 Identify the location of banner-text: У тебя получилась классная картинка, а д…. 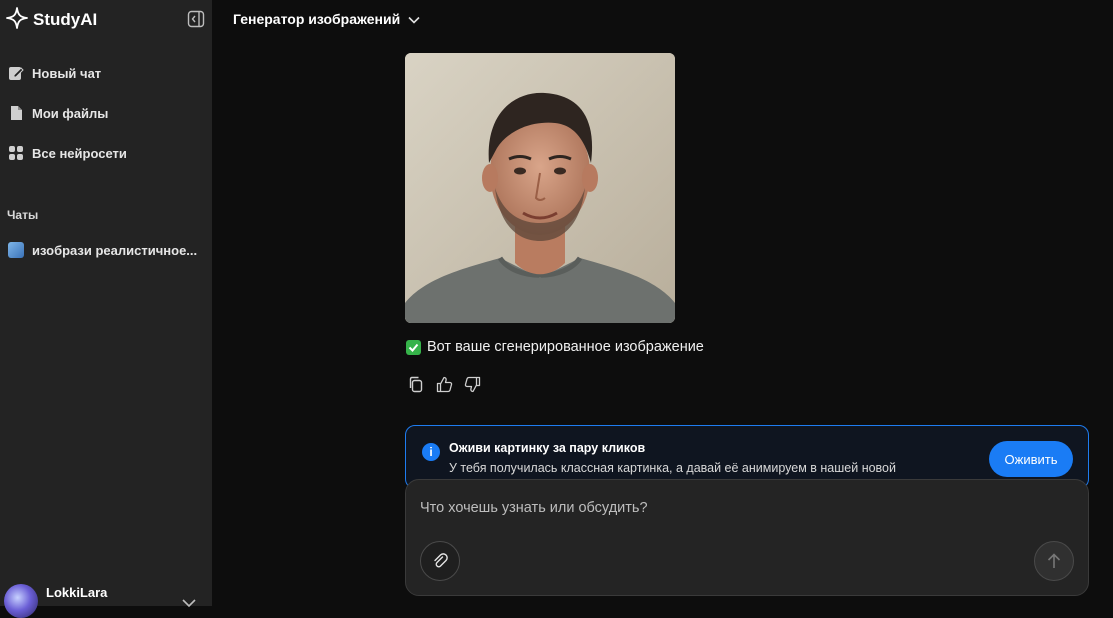
(672, 468).